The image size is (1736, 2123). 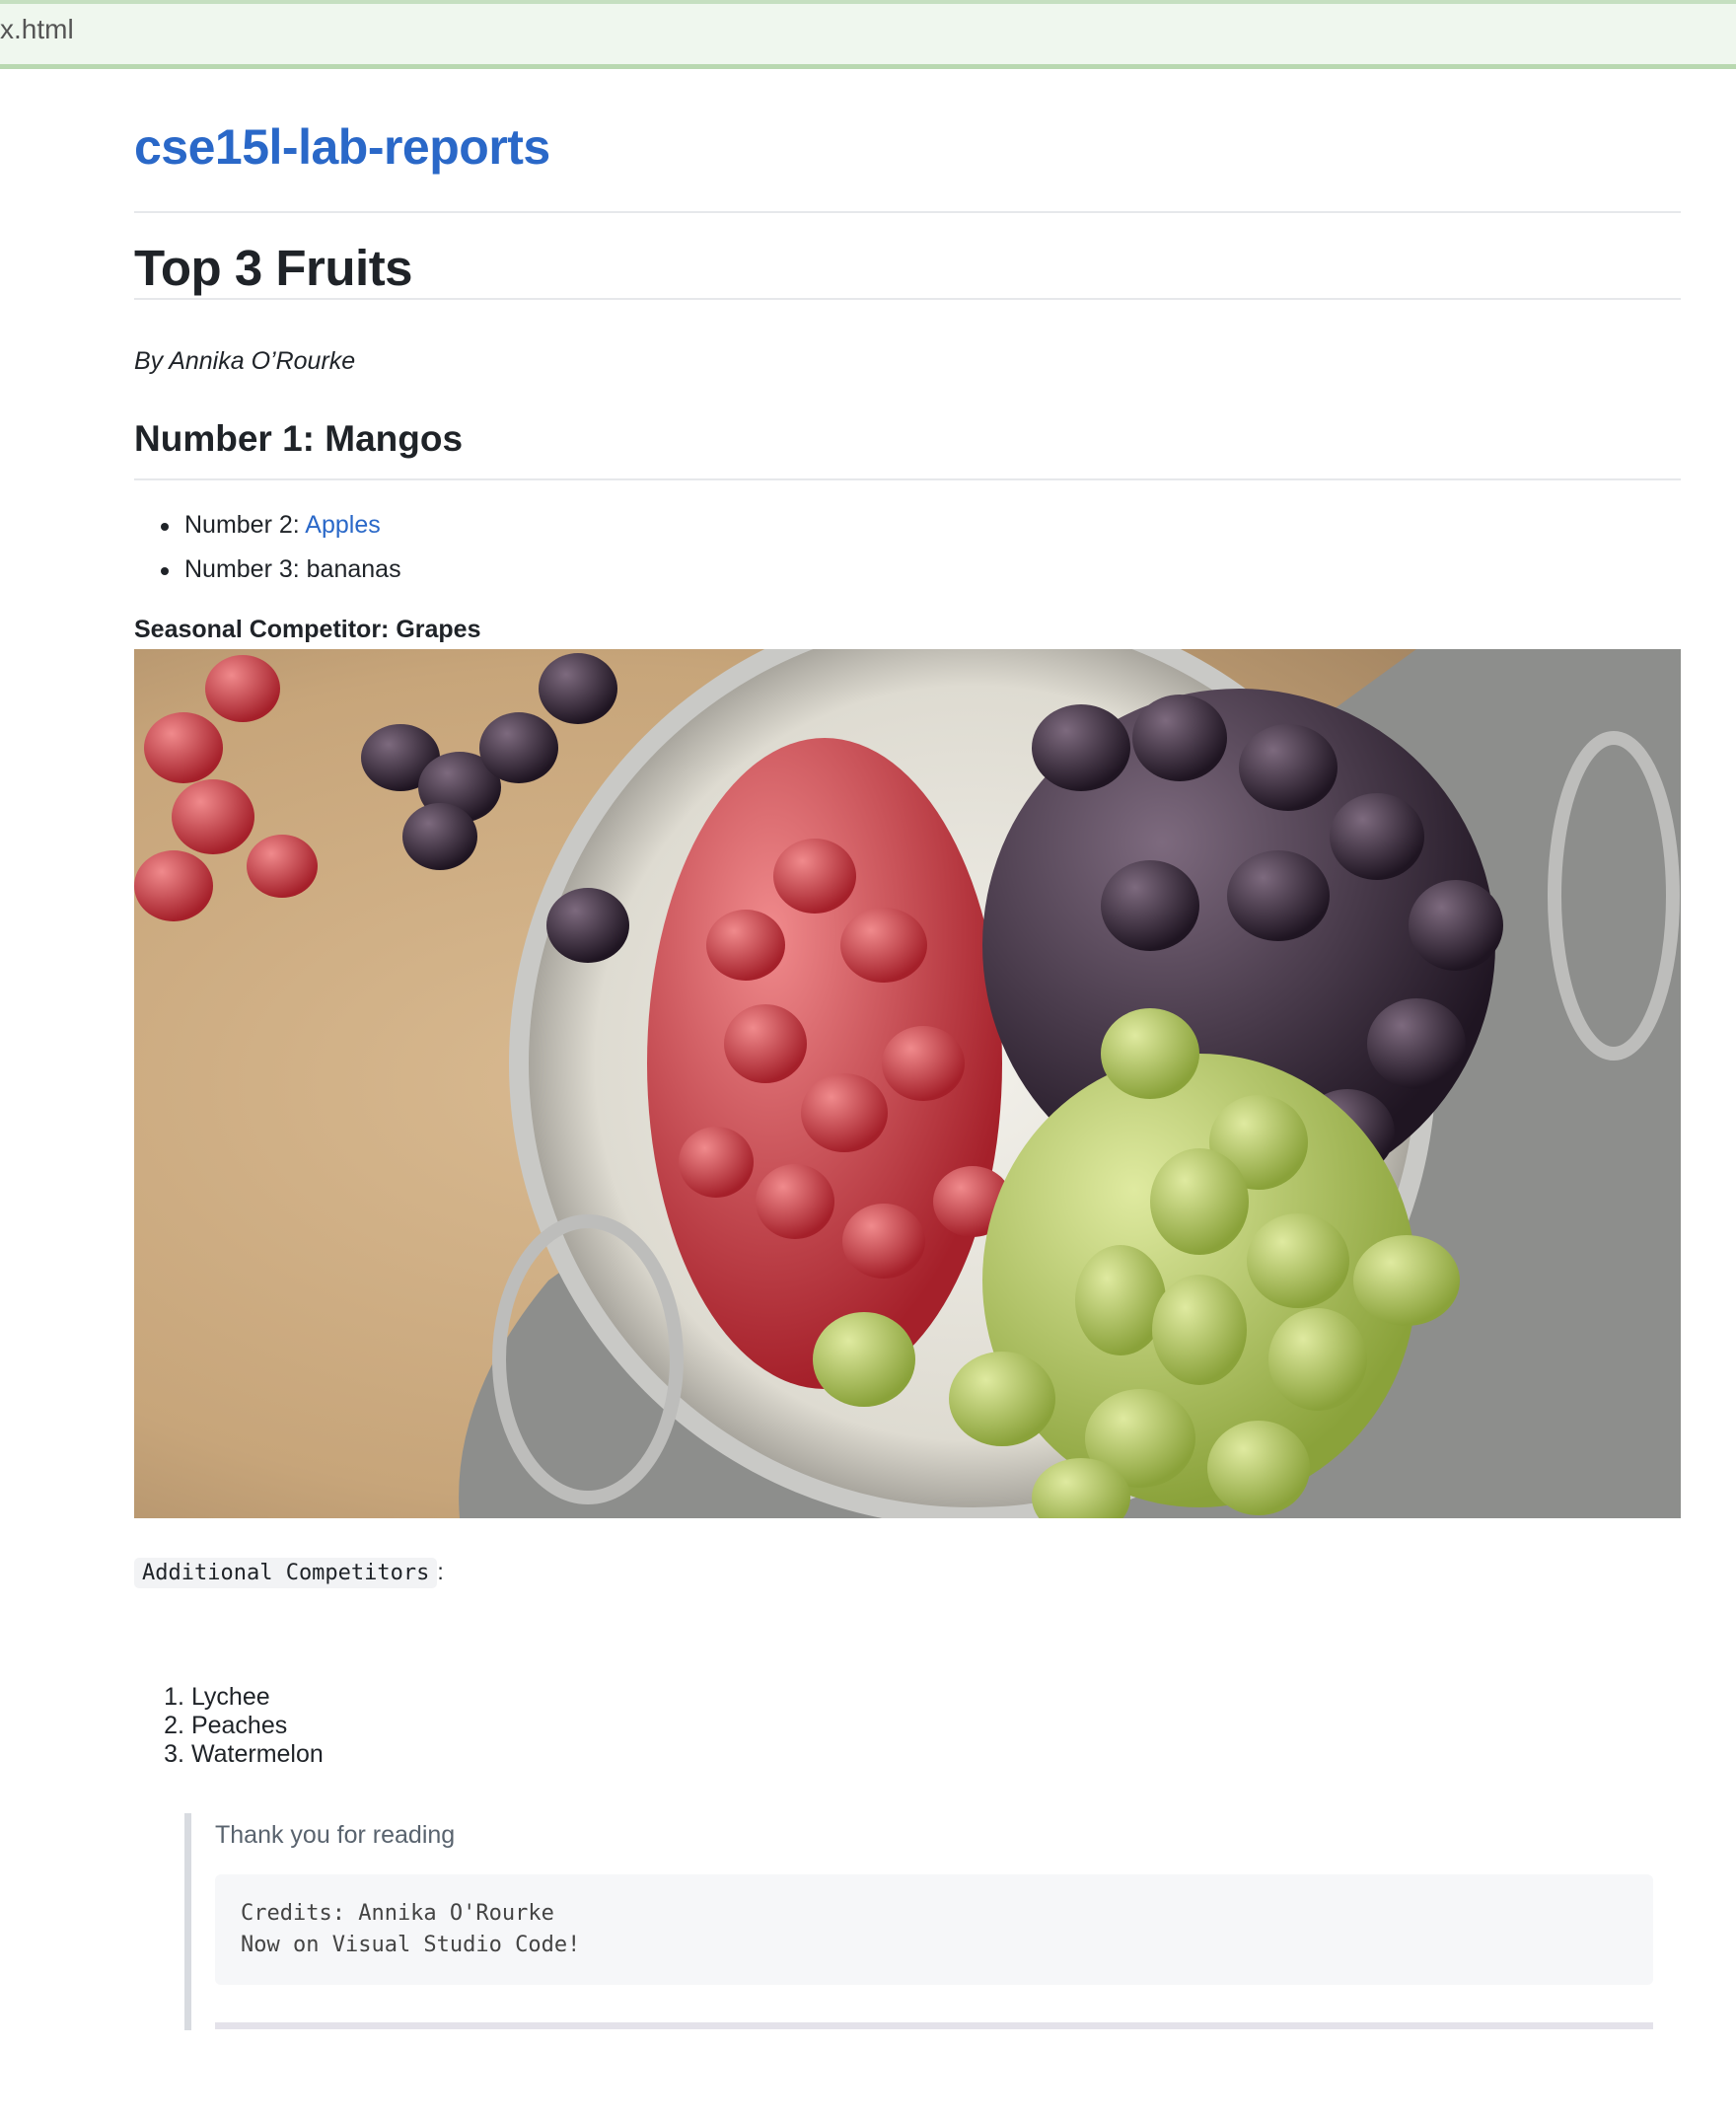 I want to click on list-item: 1. Lychee, so click(x=229, y=1697).